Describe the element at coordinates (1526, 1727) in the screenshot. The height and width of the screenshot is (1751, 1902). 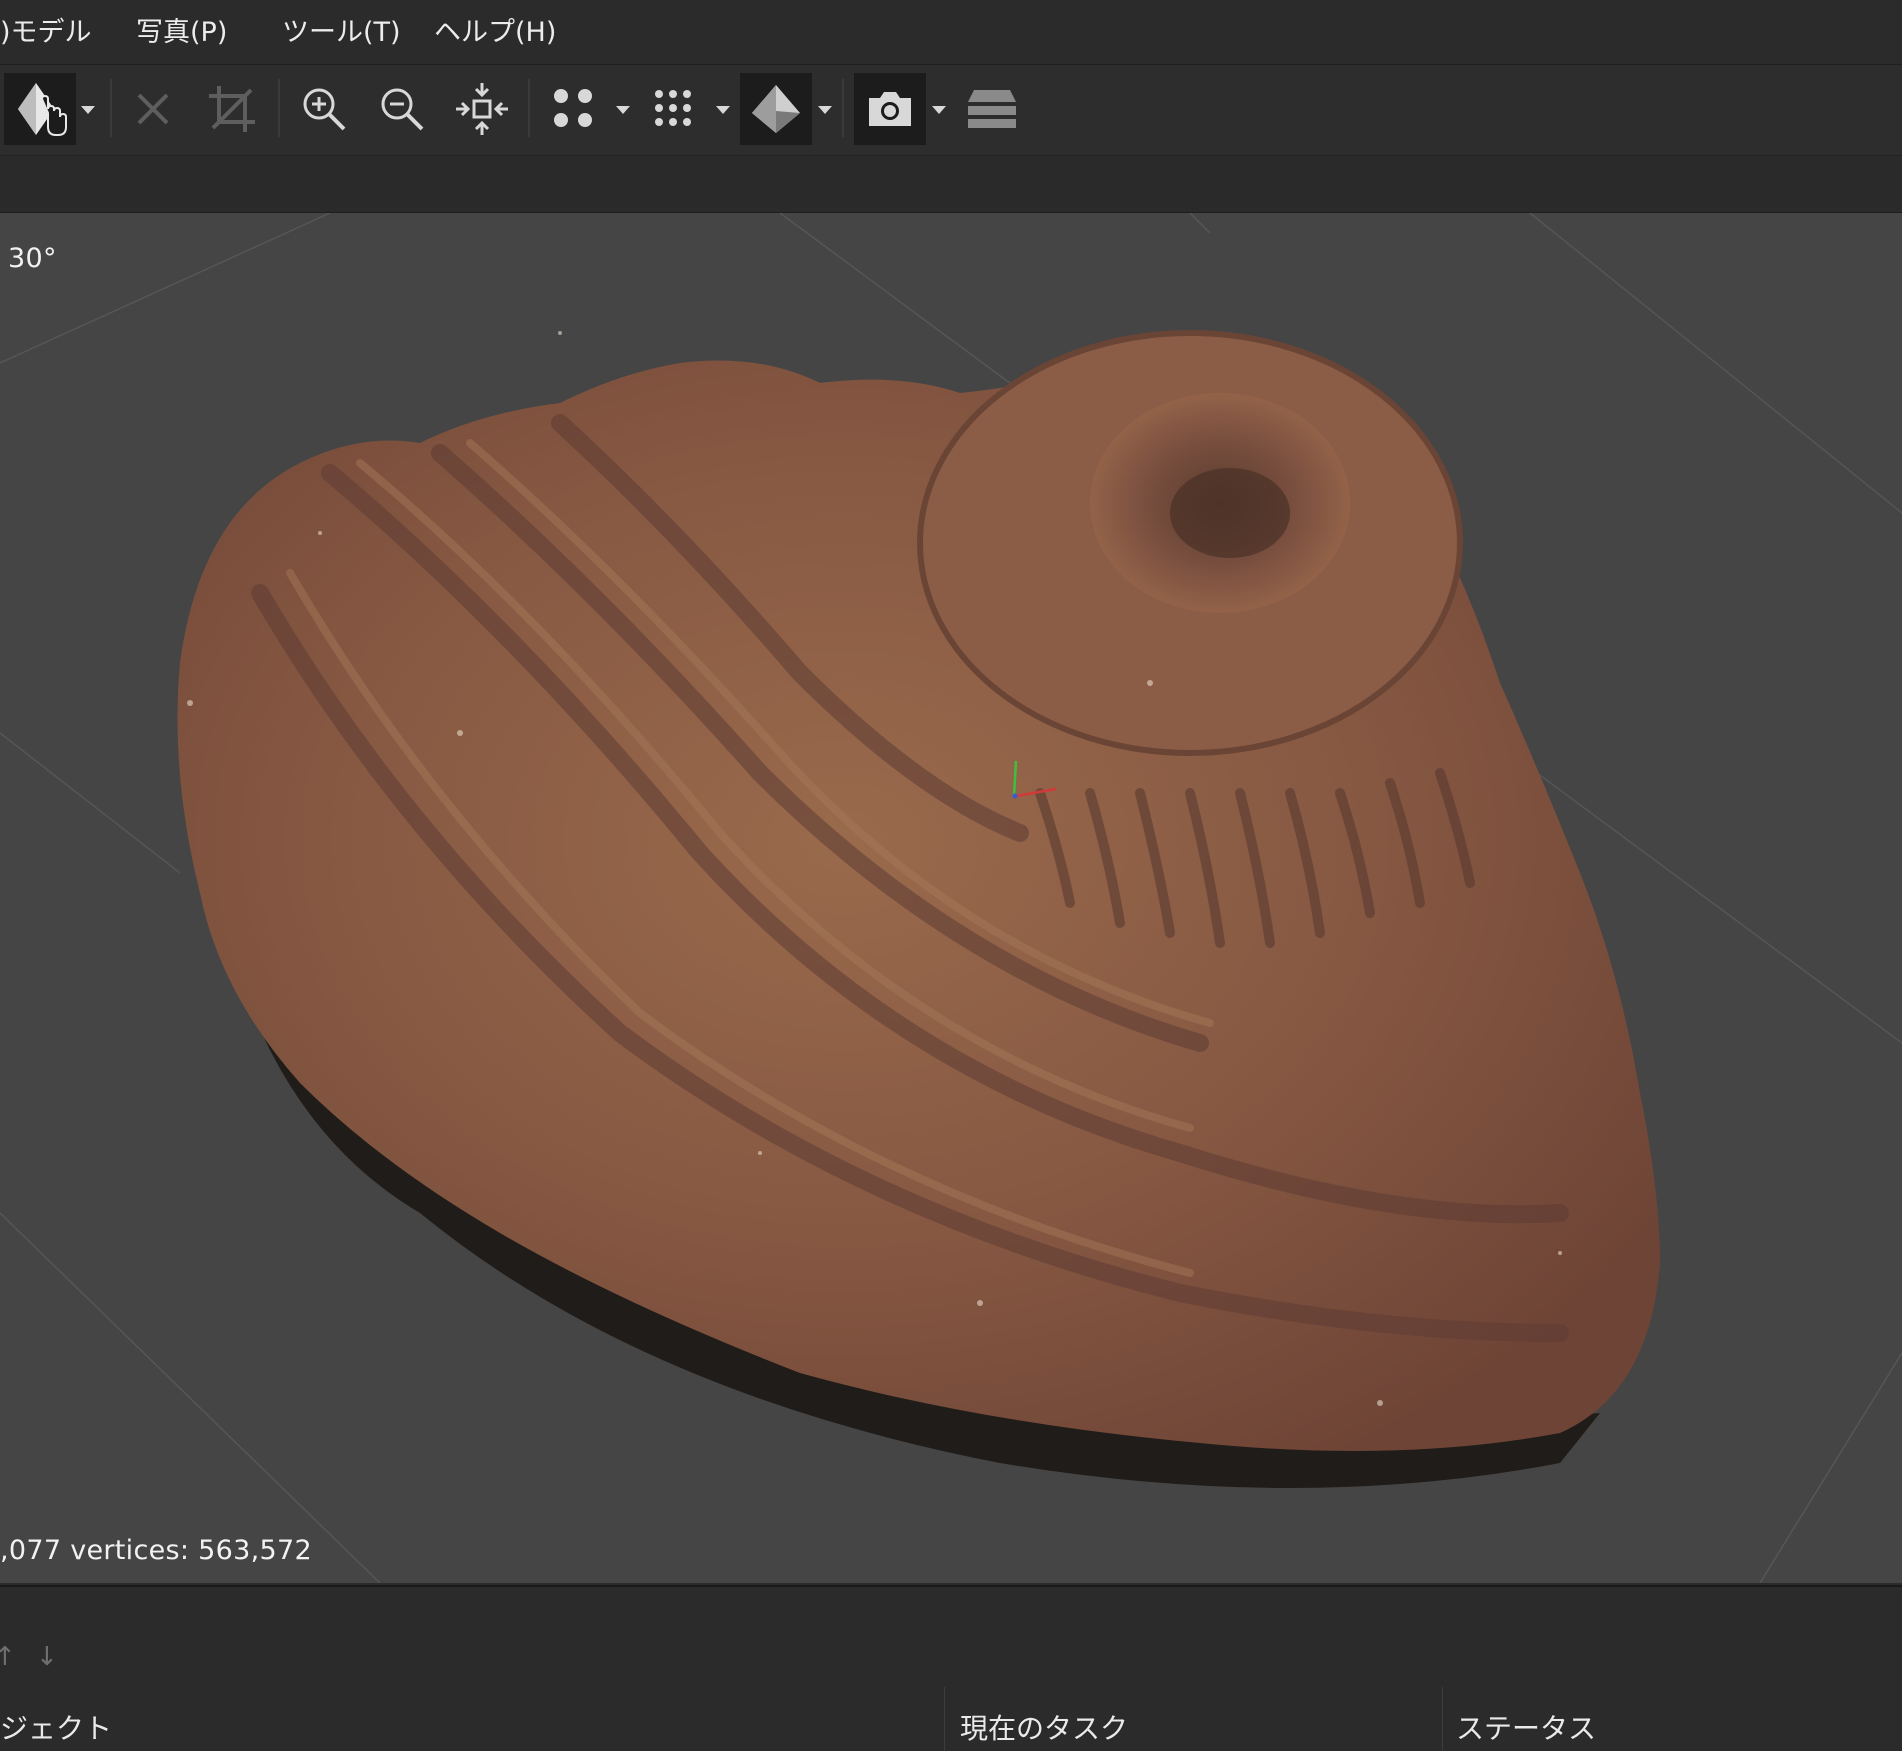
I see `column-header-status: ステータス` at that location.